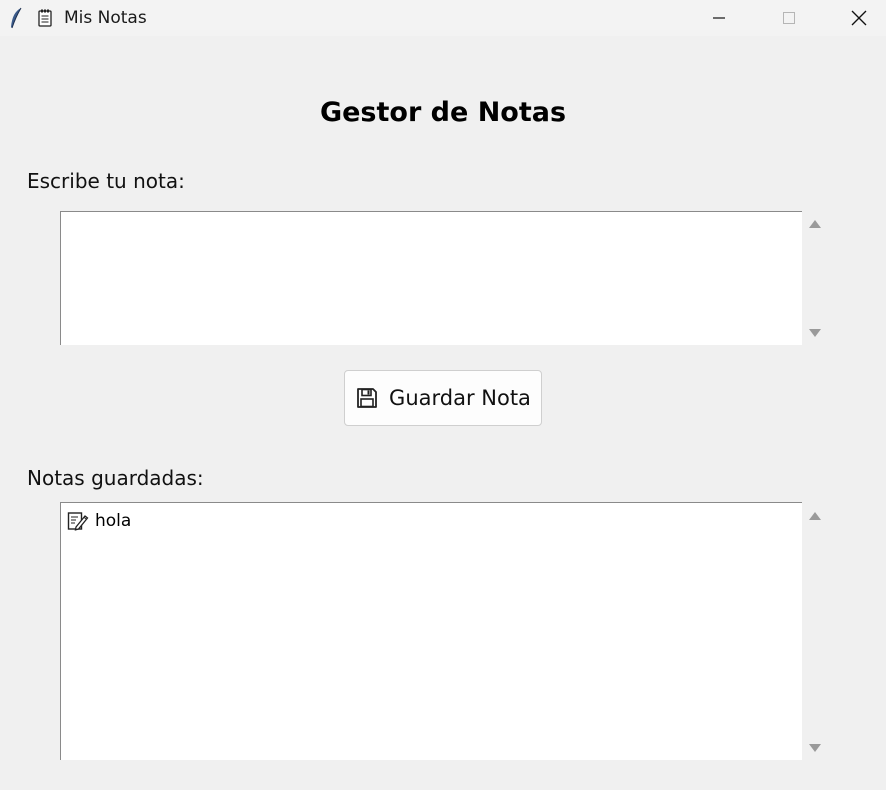 The height and width of the screenshot is (790, 886). I want to click on floppy-disk-icon, so click(367, 398).